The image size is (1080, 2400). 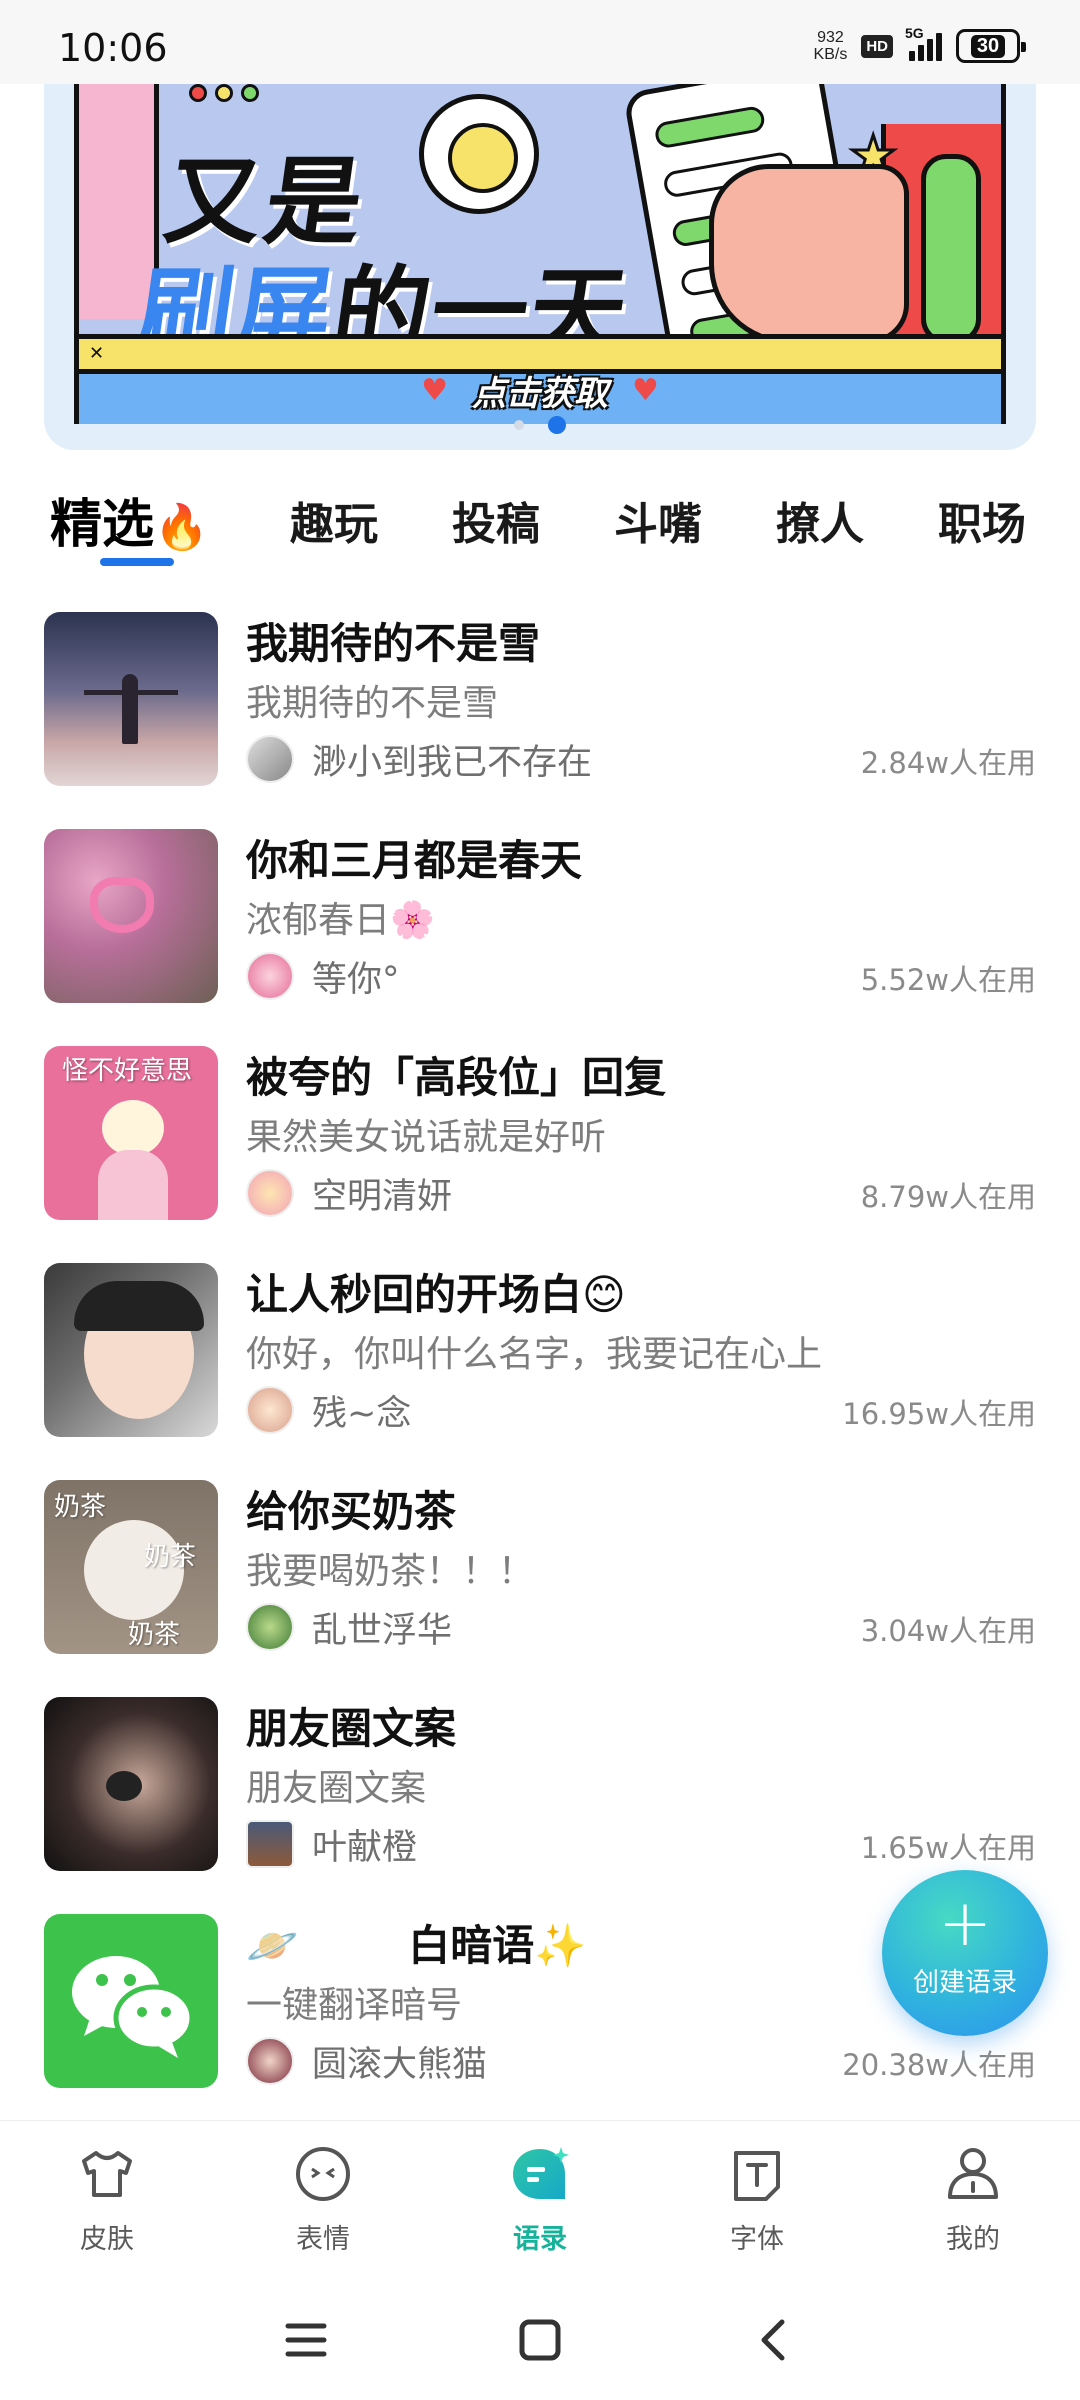 I want to click on nav-label: 我的, so click(x=973, y=2239).